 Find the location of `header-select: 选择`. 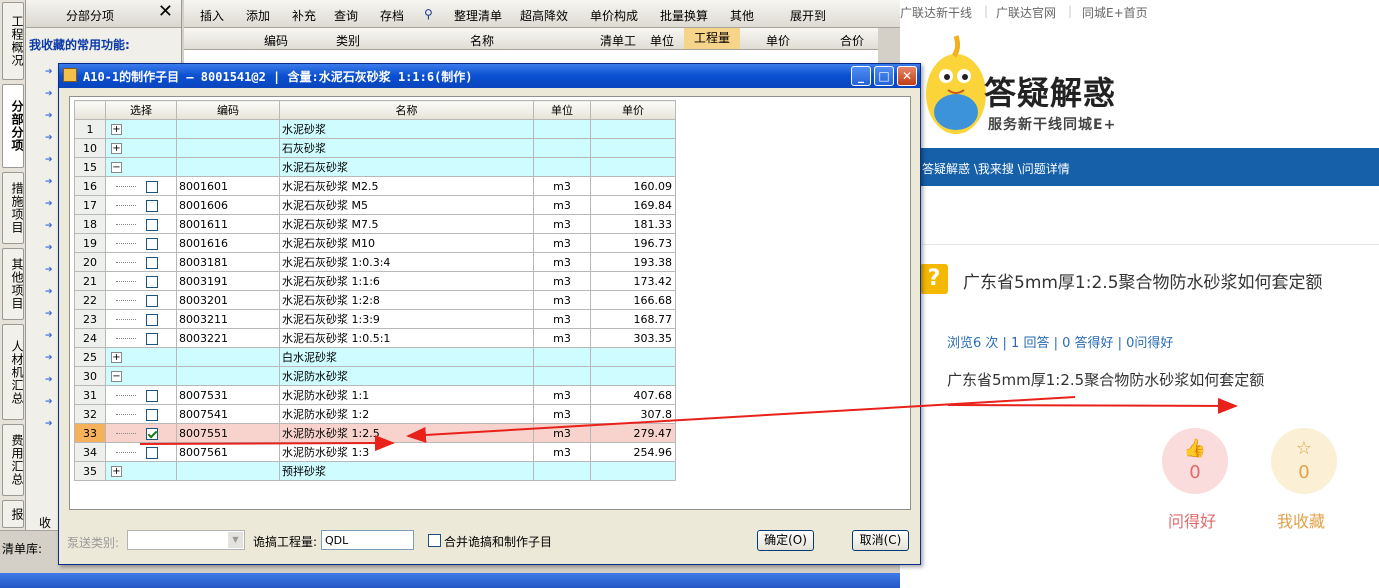

header-select: 选择 is located at coordinates (141, 110).